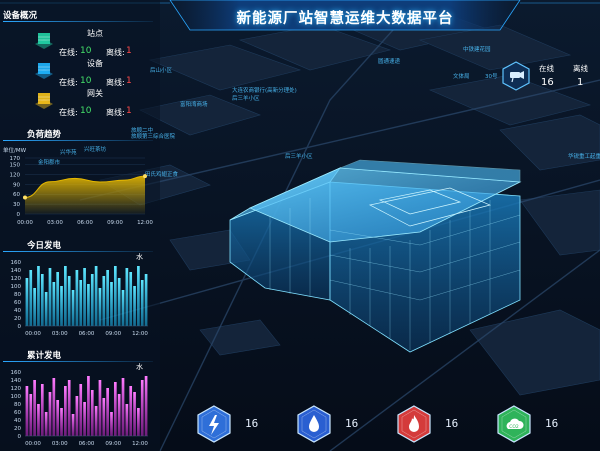 This screenshot has width=600, height=451. Describe the element at coordinates (20, 16) in the screenshot. I see `overview-title: 设备概况` at that location.